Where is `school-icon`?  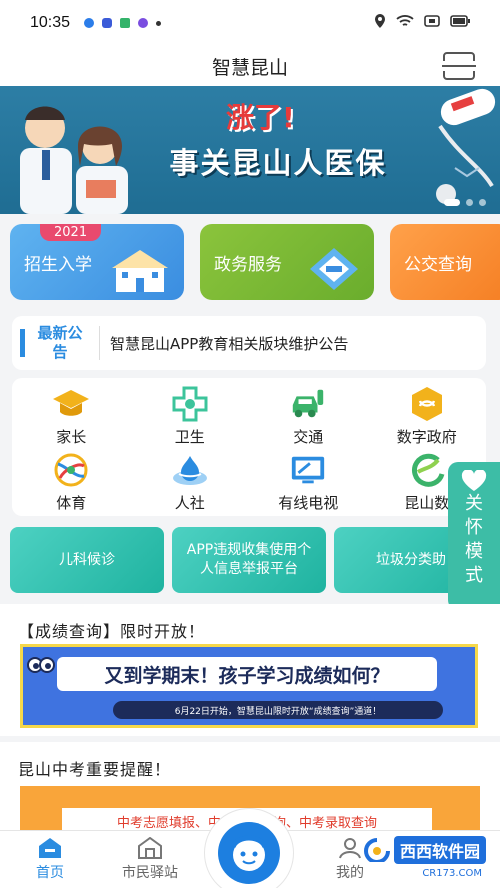 school-icon is located at coordinates (140, 271).